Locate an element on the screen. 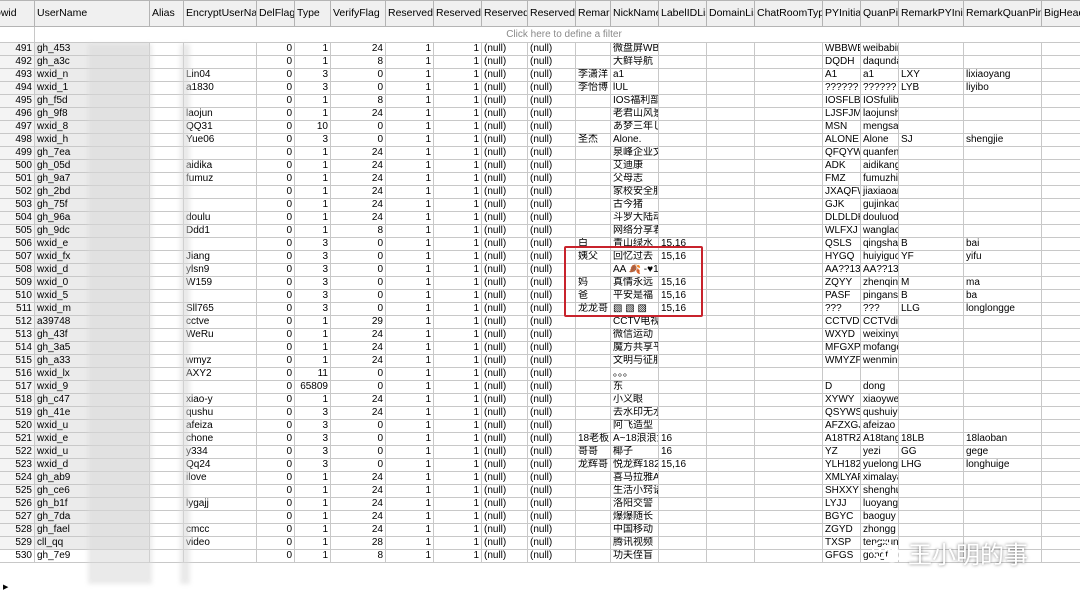  table-cell: Alone. is located at coordinates (634, 140).